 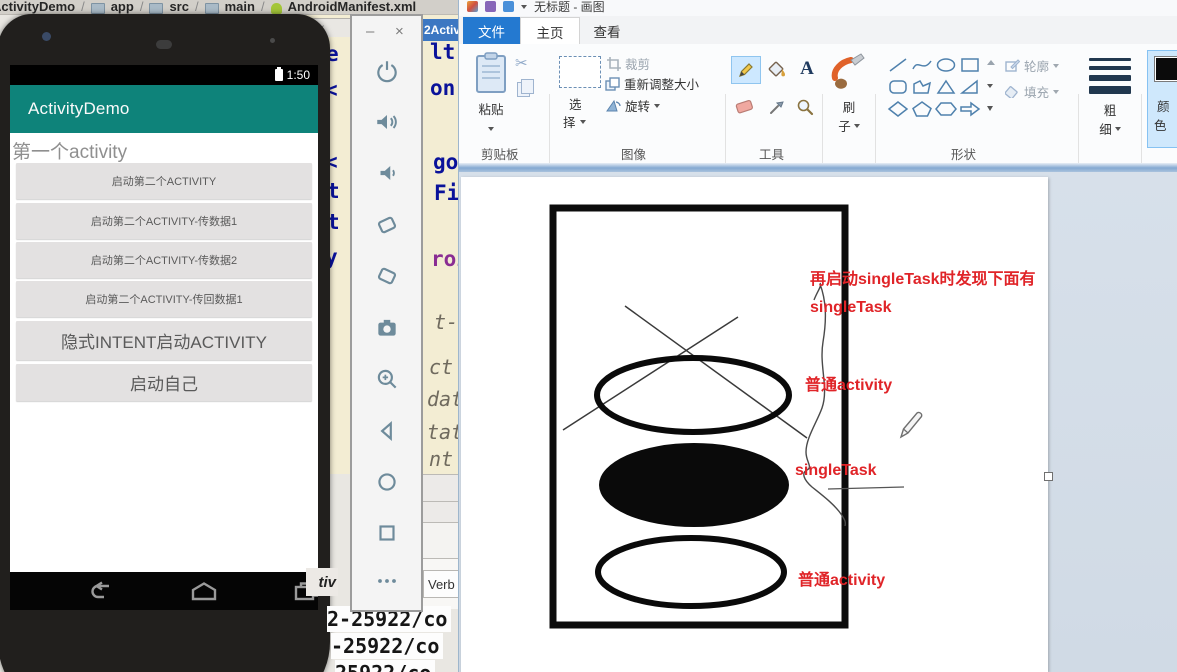 I want to click on eraser-icon, so click(x=744, y=107).